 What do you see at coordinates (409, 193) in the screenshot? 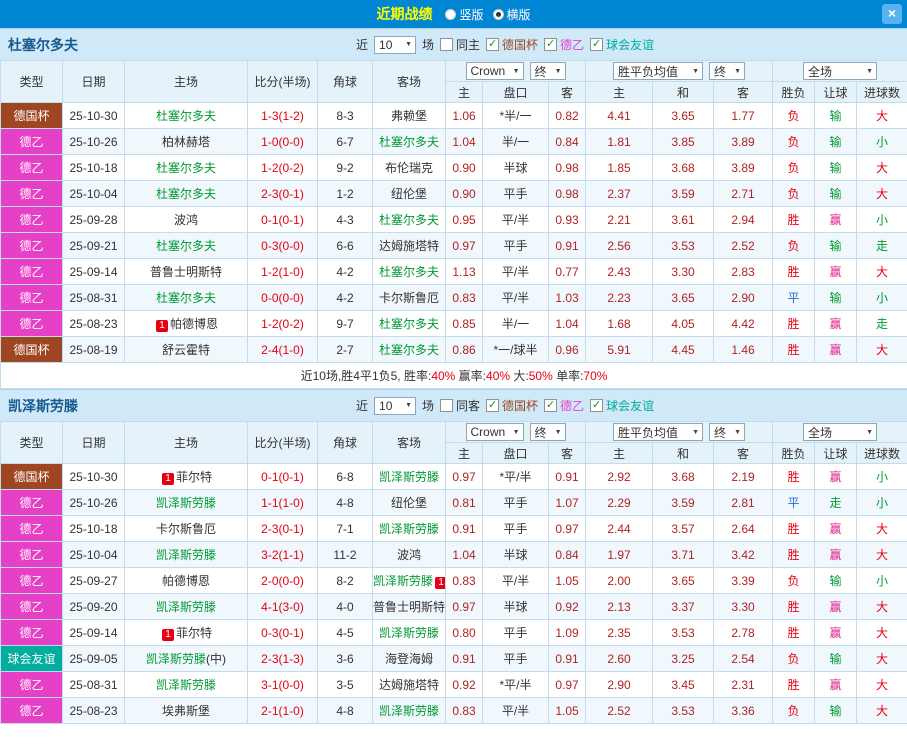
I see `away-team-cell: 纽伦堡` at bounding box center [409, 193].